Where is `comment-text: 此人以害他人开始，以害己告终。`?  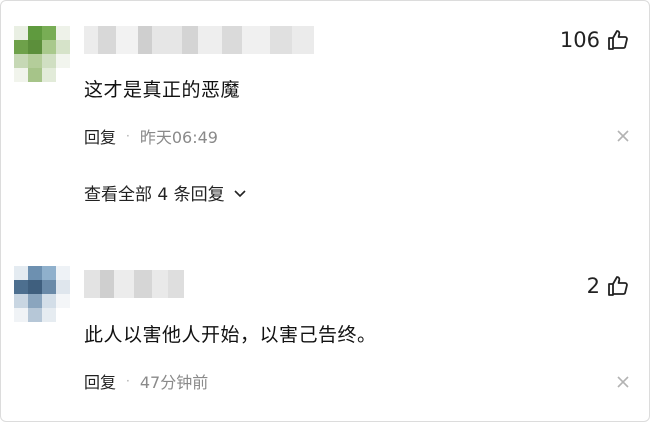 comment-text: 此人以害他人开始，以害己告终。 is located at coordinates (230, 335).